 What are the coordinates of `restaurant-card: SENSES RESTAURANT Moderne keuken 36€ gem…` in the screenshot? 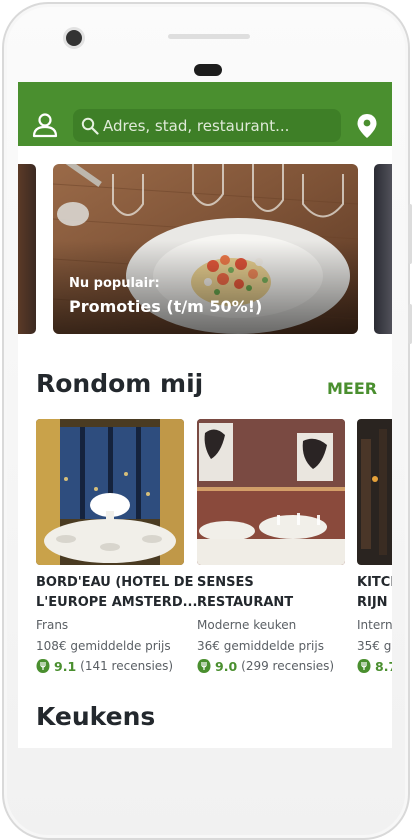 It's located at (271, 547).